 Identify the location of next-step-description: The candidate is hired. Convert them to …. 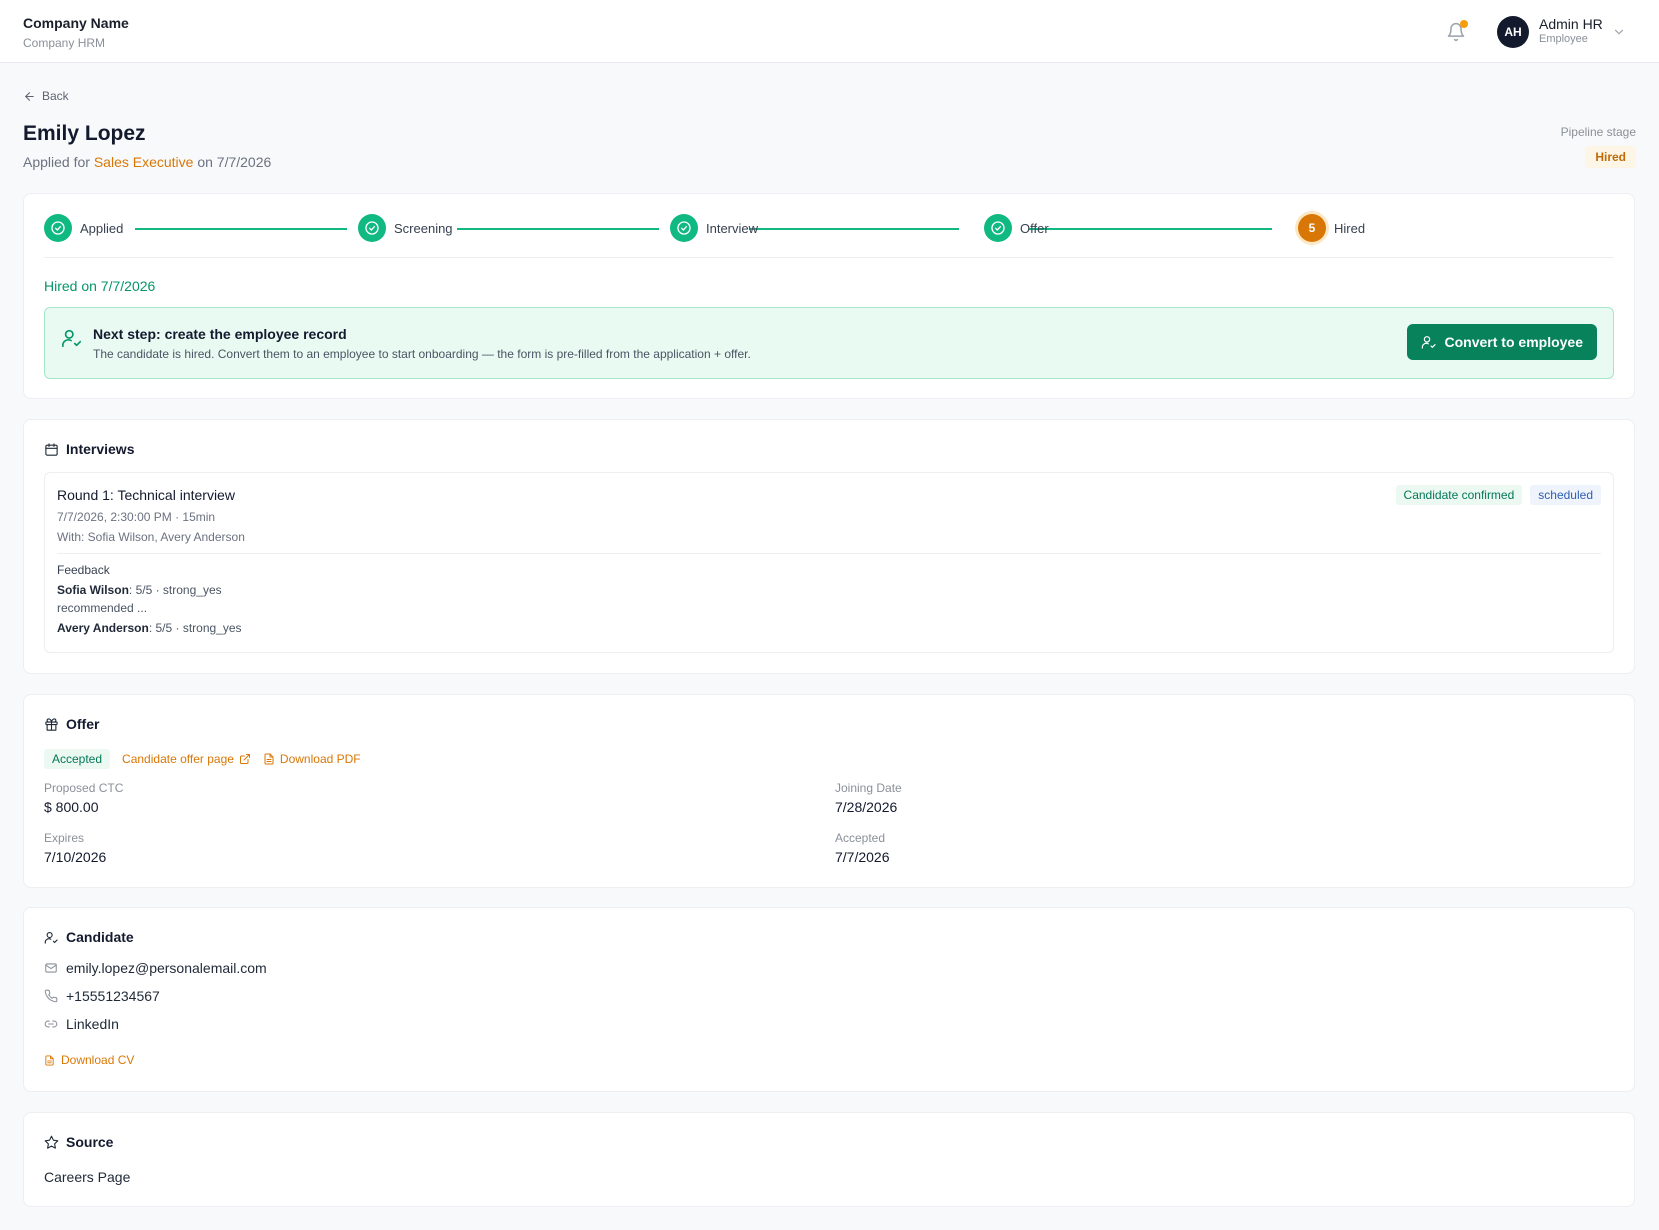
(422, 354).